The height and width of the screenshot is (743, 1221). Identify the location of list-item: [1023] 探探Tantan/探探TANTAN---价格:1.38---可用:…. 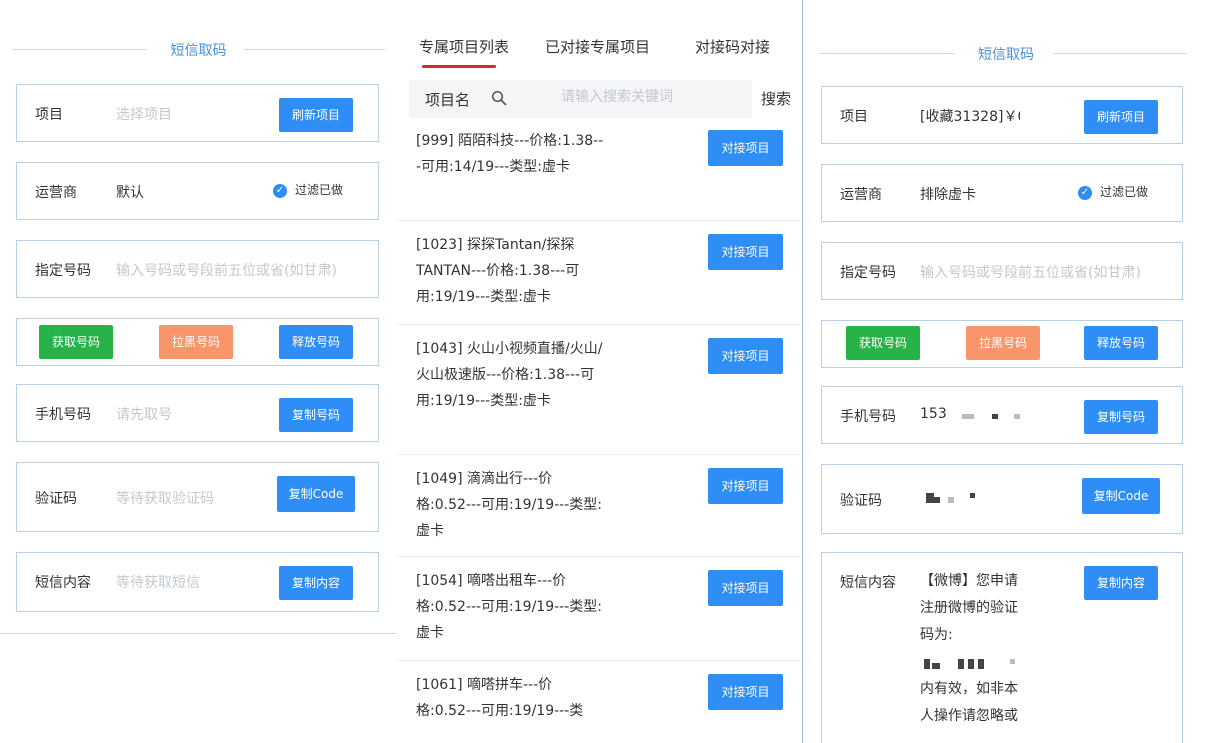
(599, 273).